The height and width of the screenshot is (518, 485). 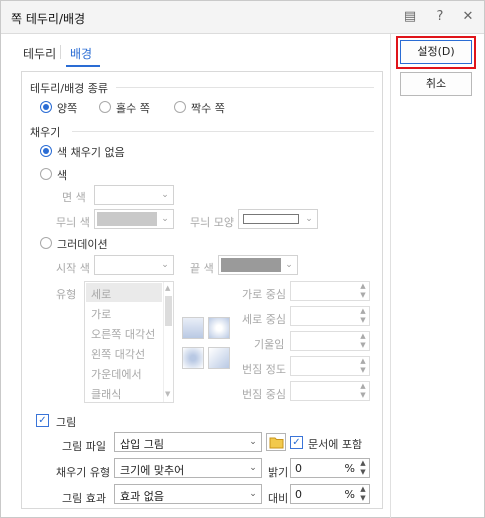 What do you see at coordinates (193, 328) in the screenshot?
I see `gradient-preview-linear-icon` at bounding box center [193, 328].